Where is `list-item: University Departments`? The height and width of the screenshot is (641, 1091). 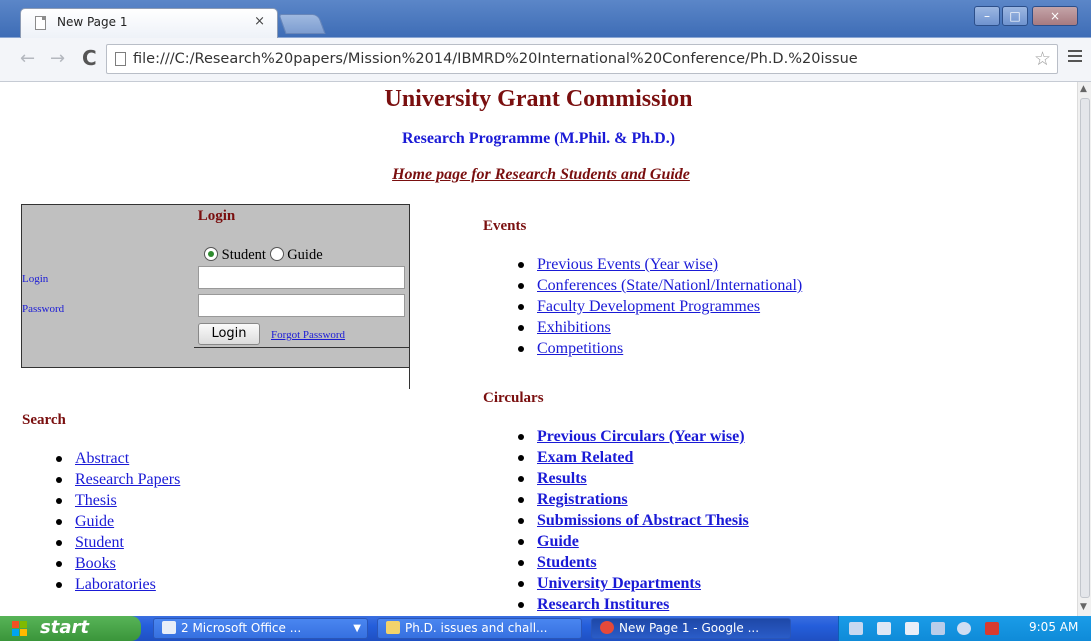
list-item: University Departments is located at coordinates (632, 584).